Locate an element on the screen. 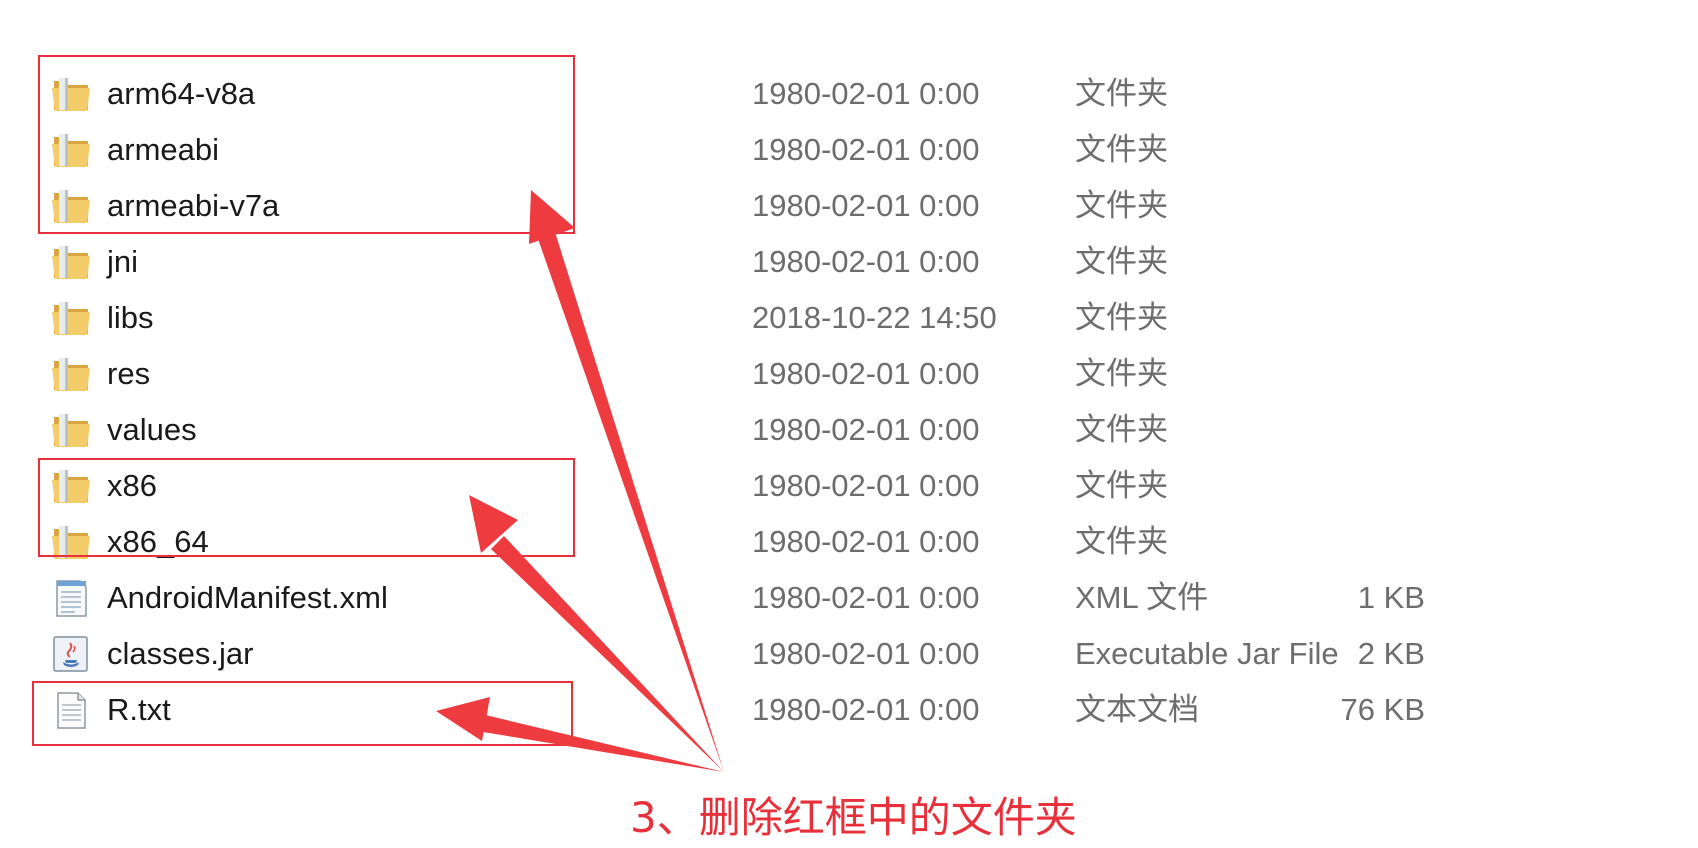 The image size is (1698, 848). highlight-box-arm-folders is located at coordinates (306, 144).